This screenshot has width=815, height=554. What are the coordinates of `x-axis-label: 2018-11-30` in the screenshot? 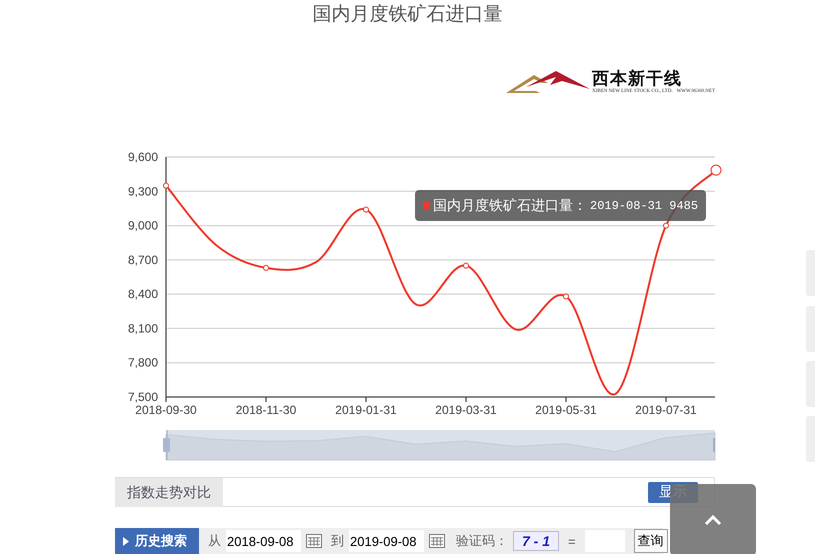 It's located at (266, 410).